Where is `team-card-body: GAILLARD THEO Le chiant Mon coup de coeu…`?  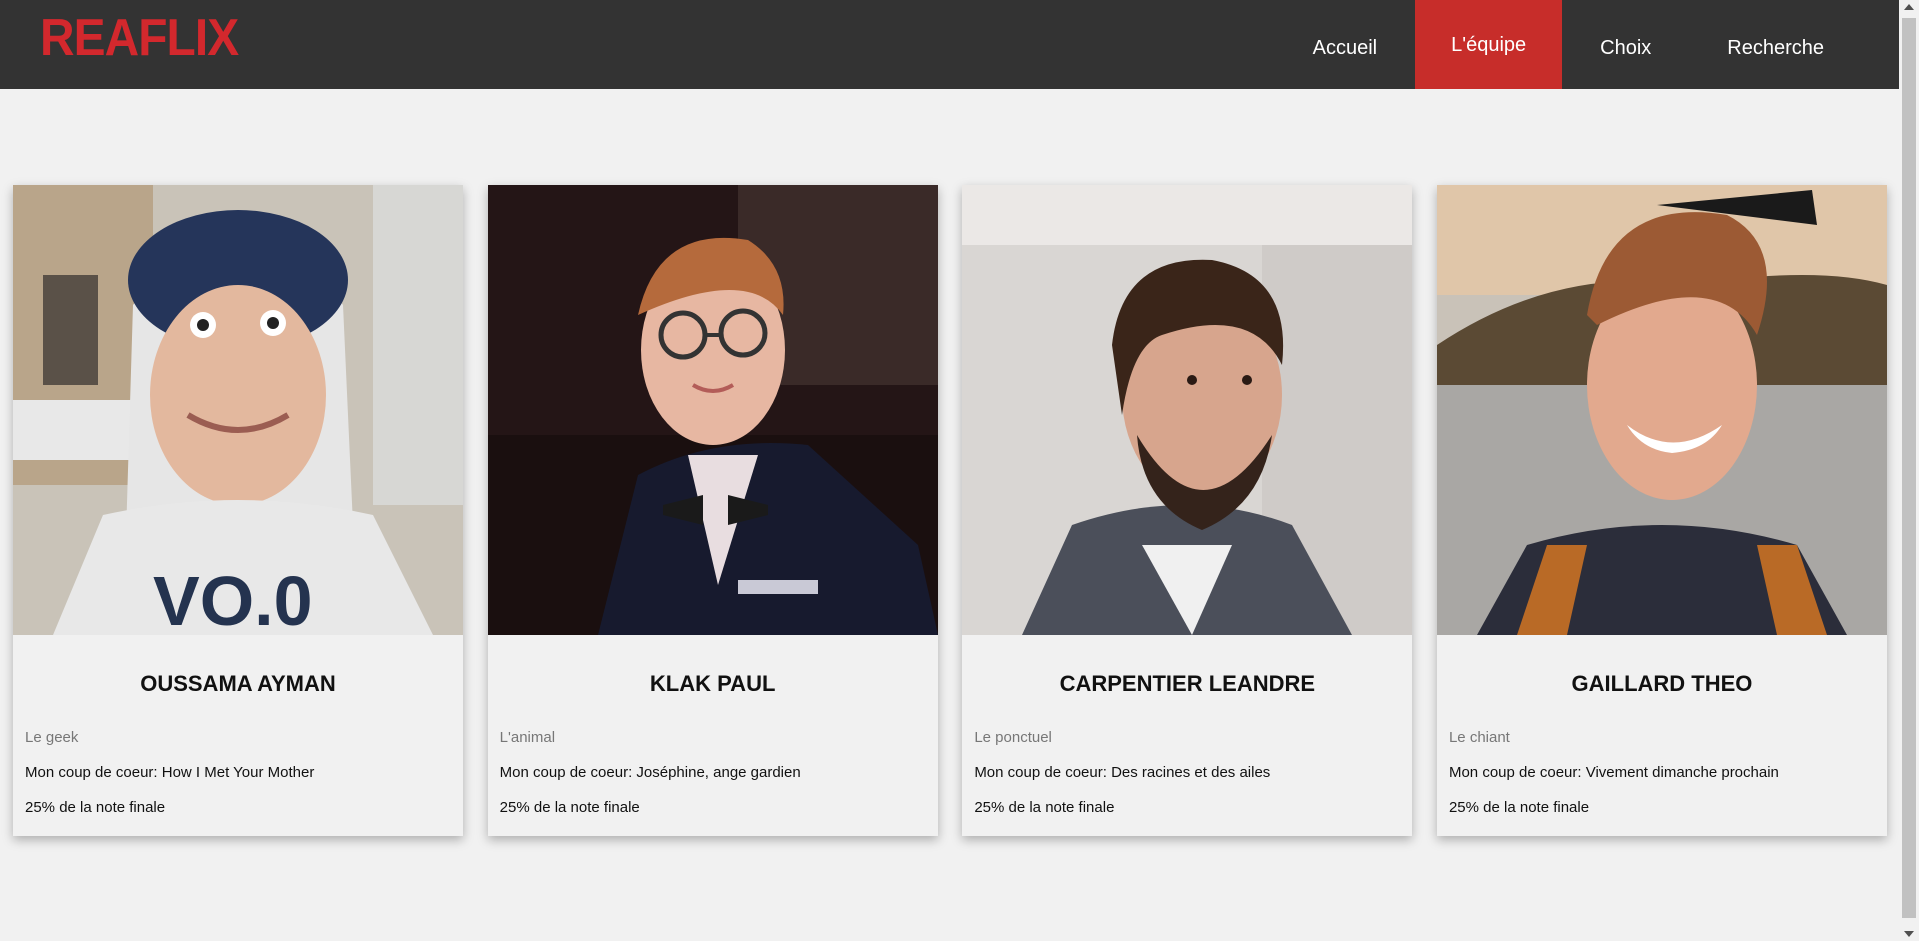 team-card-body: GAILLARD THEO Le chiant Mon coup de coeu… is located at coordinates (1662, 735).